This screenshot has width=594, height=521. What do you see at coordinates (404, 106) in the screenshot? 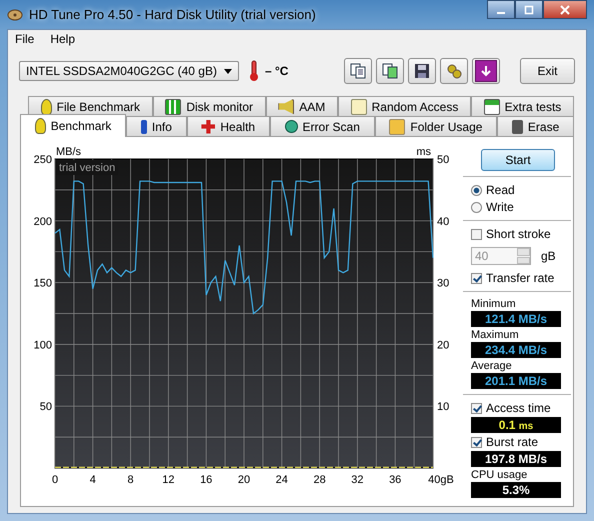
I see `tab: Random Access` at bounding box center [404, 106].